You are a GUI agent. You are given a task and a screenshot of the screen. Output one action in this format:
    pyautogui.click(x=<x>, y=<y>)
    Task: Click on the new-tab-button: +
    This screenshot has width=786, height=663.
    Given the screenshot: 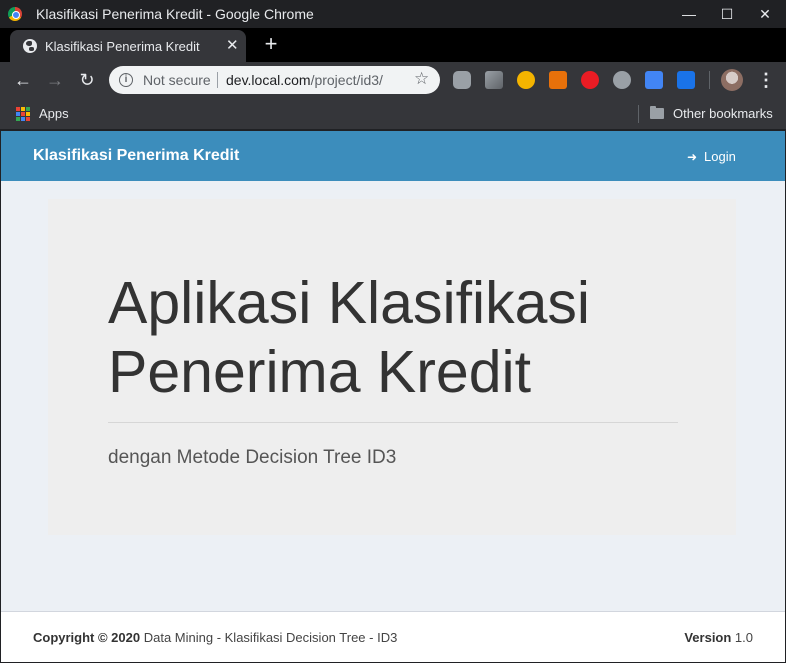 What is the action you would take?
    pyautogui.click(x=271, y=44)
    